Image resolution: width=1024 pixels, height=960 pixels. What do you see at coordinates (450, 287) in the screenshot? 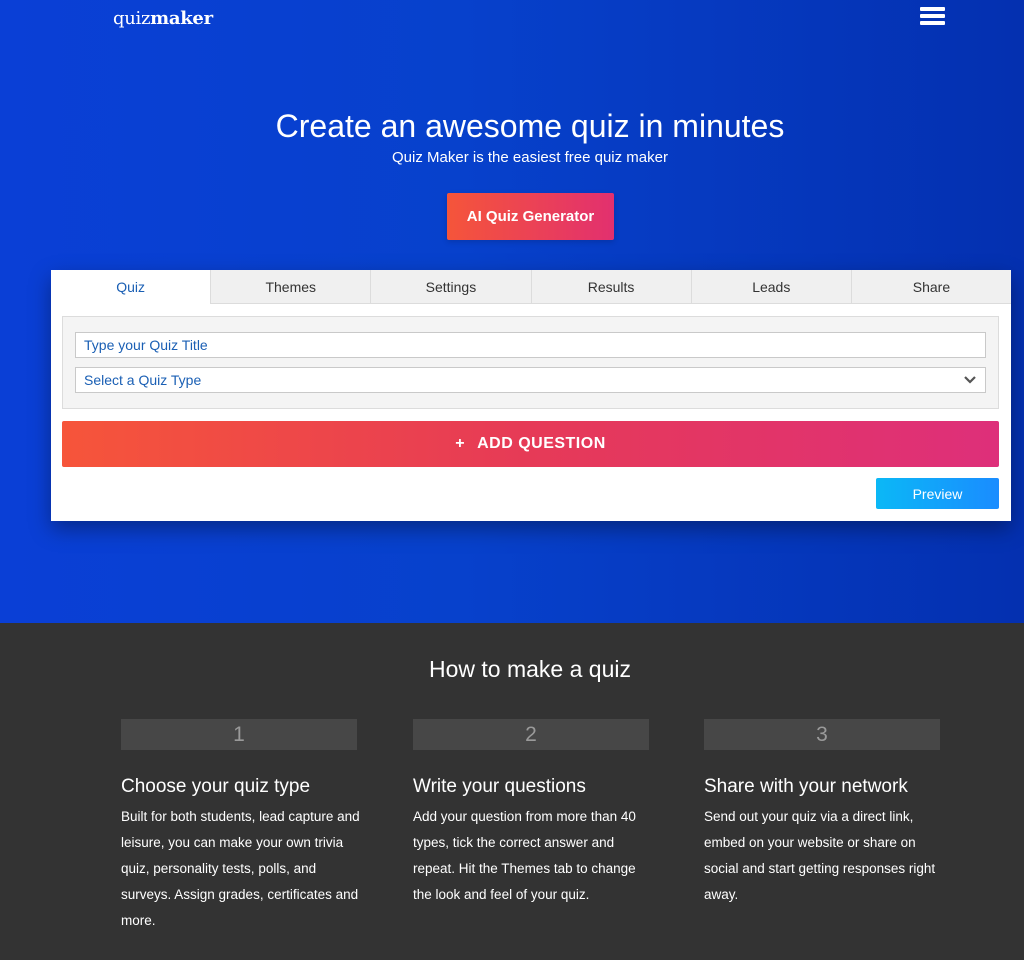
I see `tab-settings: Settings` at bounding box center [450, 287].